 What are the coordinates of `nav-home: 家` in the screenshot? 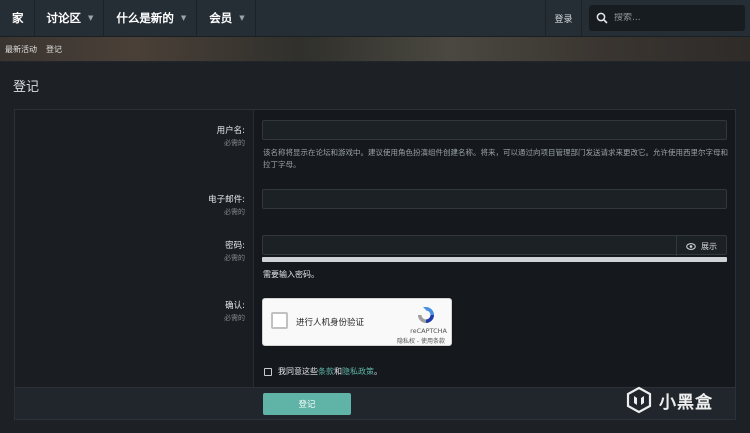 It's located at (17, 18).